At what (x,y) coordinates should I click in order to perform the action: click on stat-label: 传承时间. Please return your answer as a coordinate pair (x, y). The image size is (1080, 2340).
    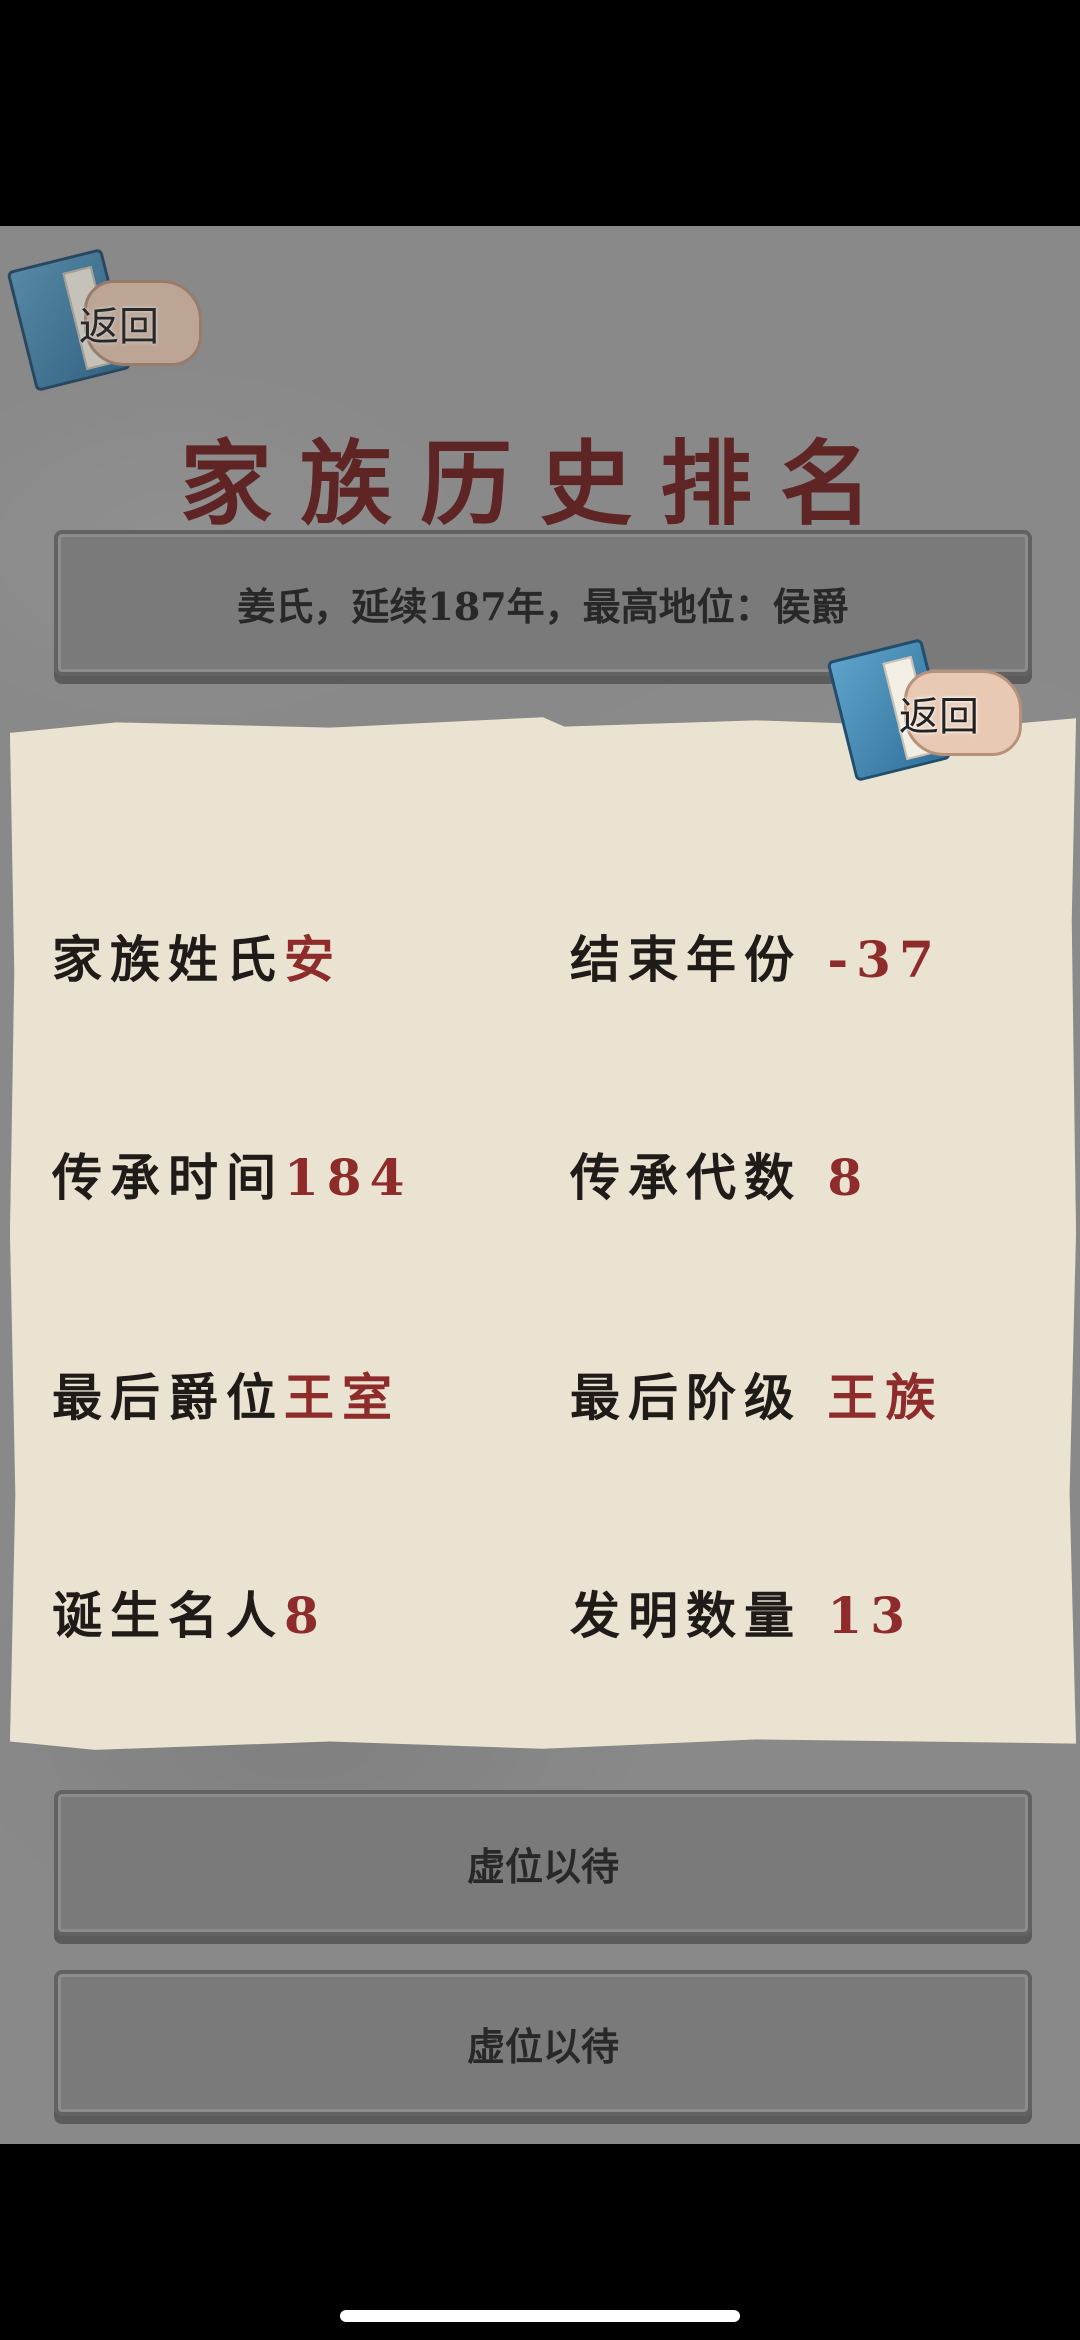
    Looking at the image, I should click on (168, 1177).